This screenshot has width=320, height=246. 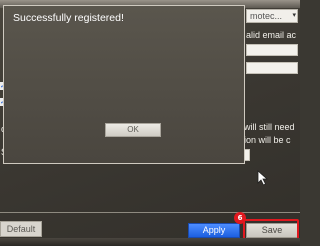 What do you see at coordinates (294, 15) in the screenshot?
I see `chevron-down-icon: ▾` at bounding box center [294, 15].